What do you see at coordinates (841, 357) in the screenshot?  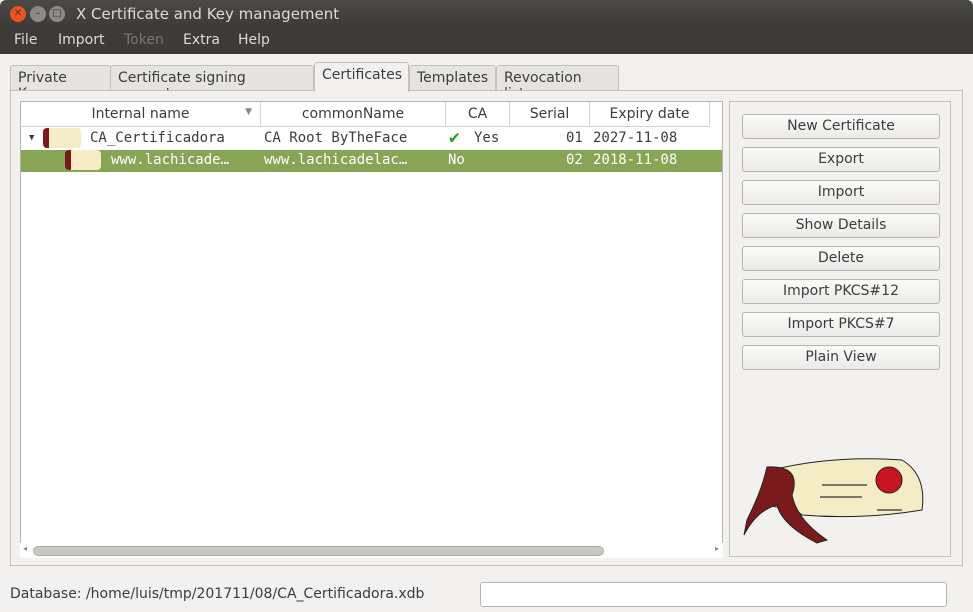 I see `plain-view-button: Plain View` at bounding box center [841, 357].